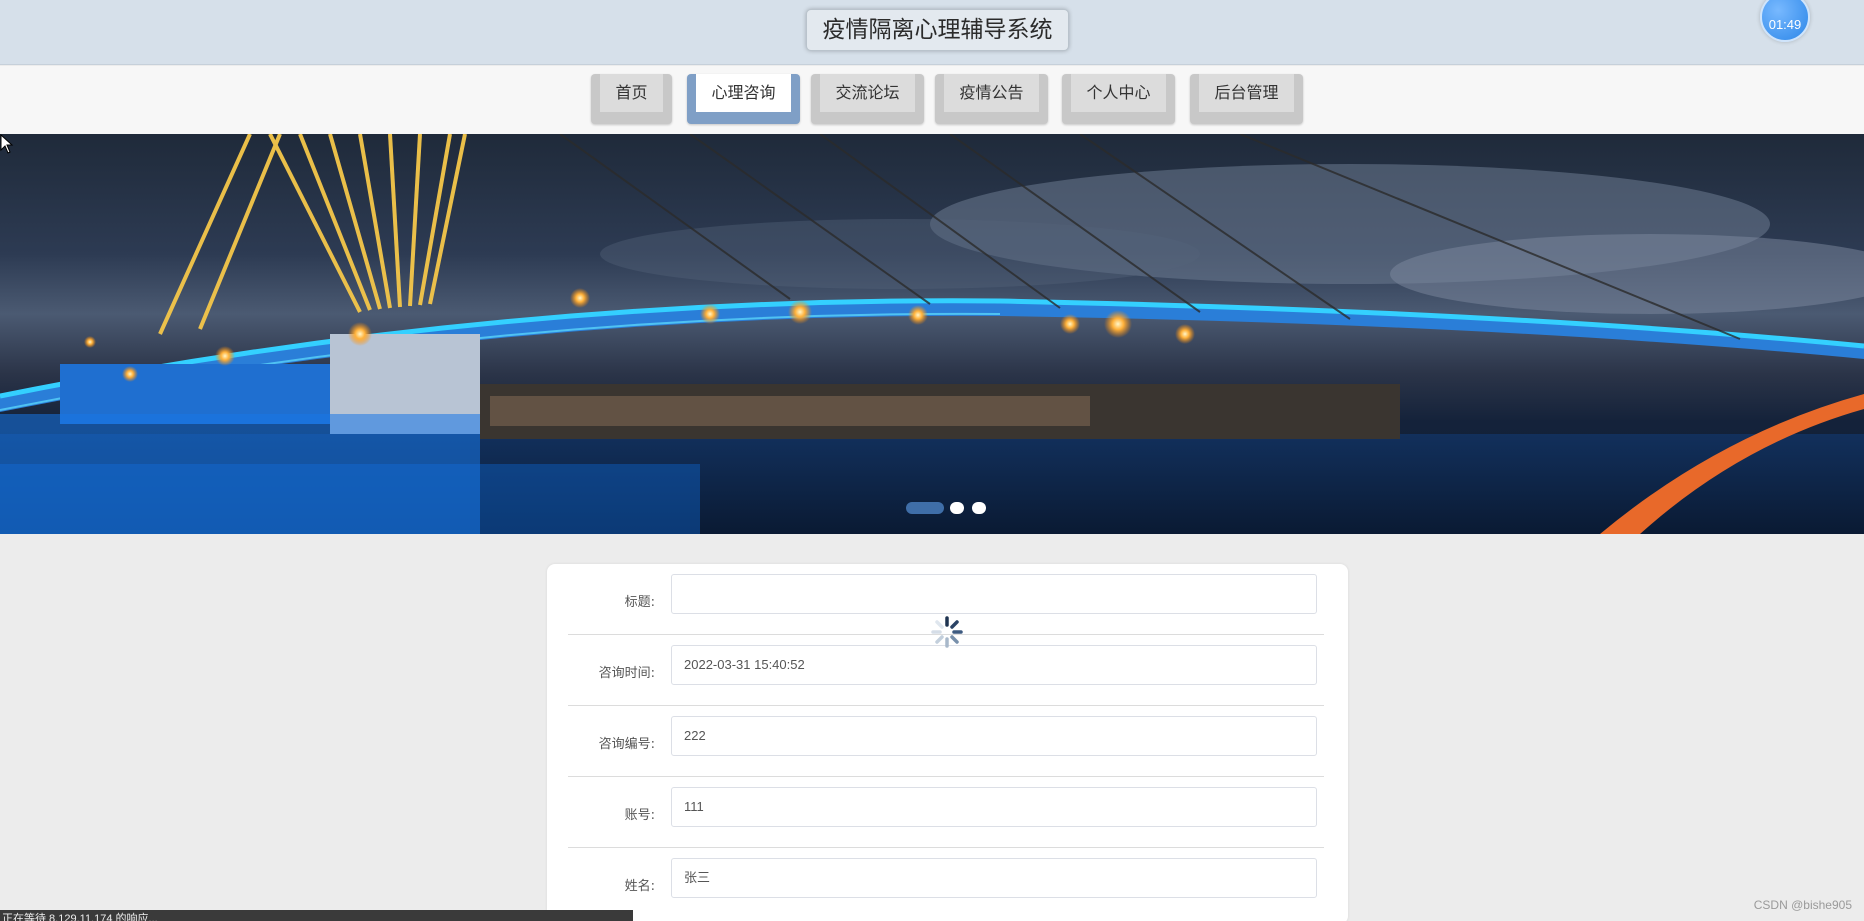  I want to click on site-title: 疫情隔离心理辅导系统, so click(937, 30).